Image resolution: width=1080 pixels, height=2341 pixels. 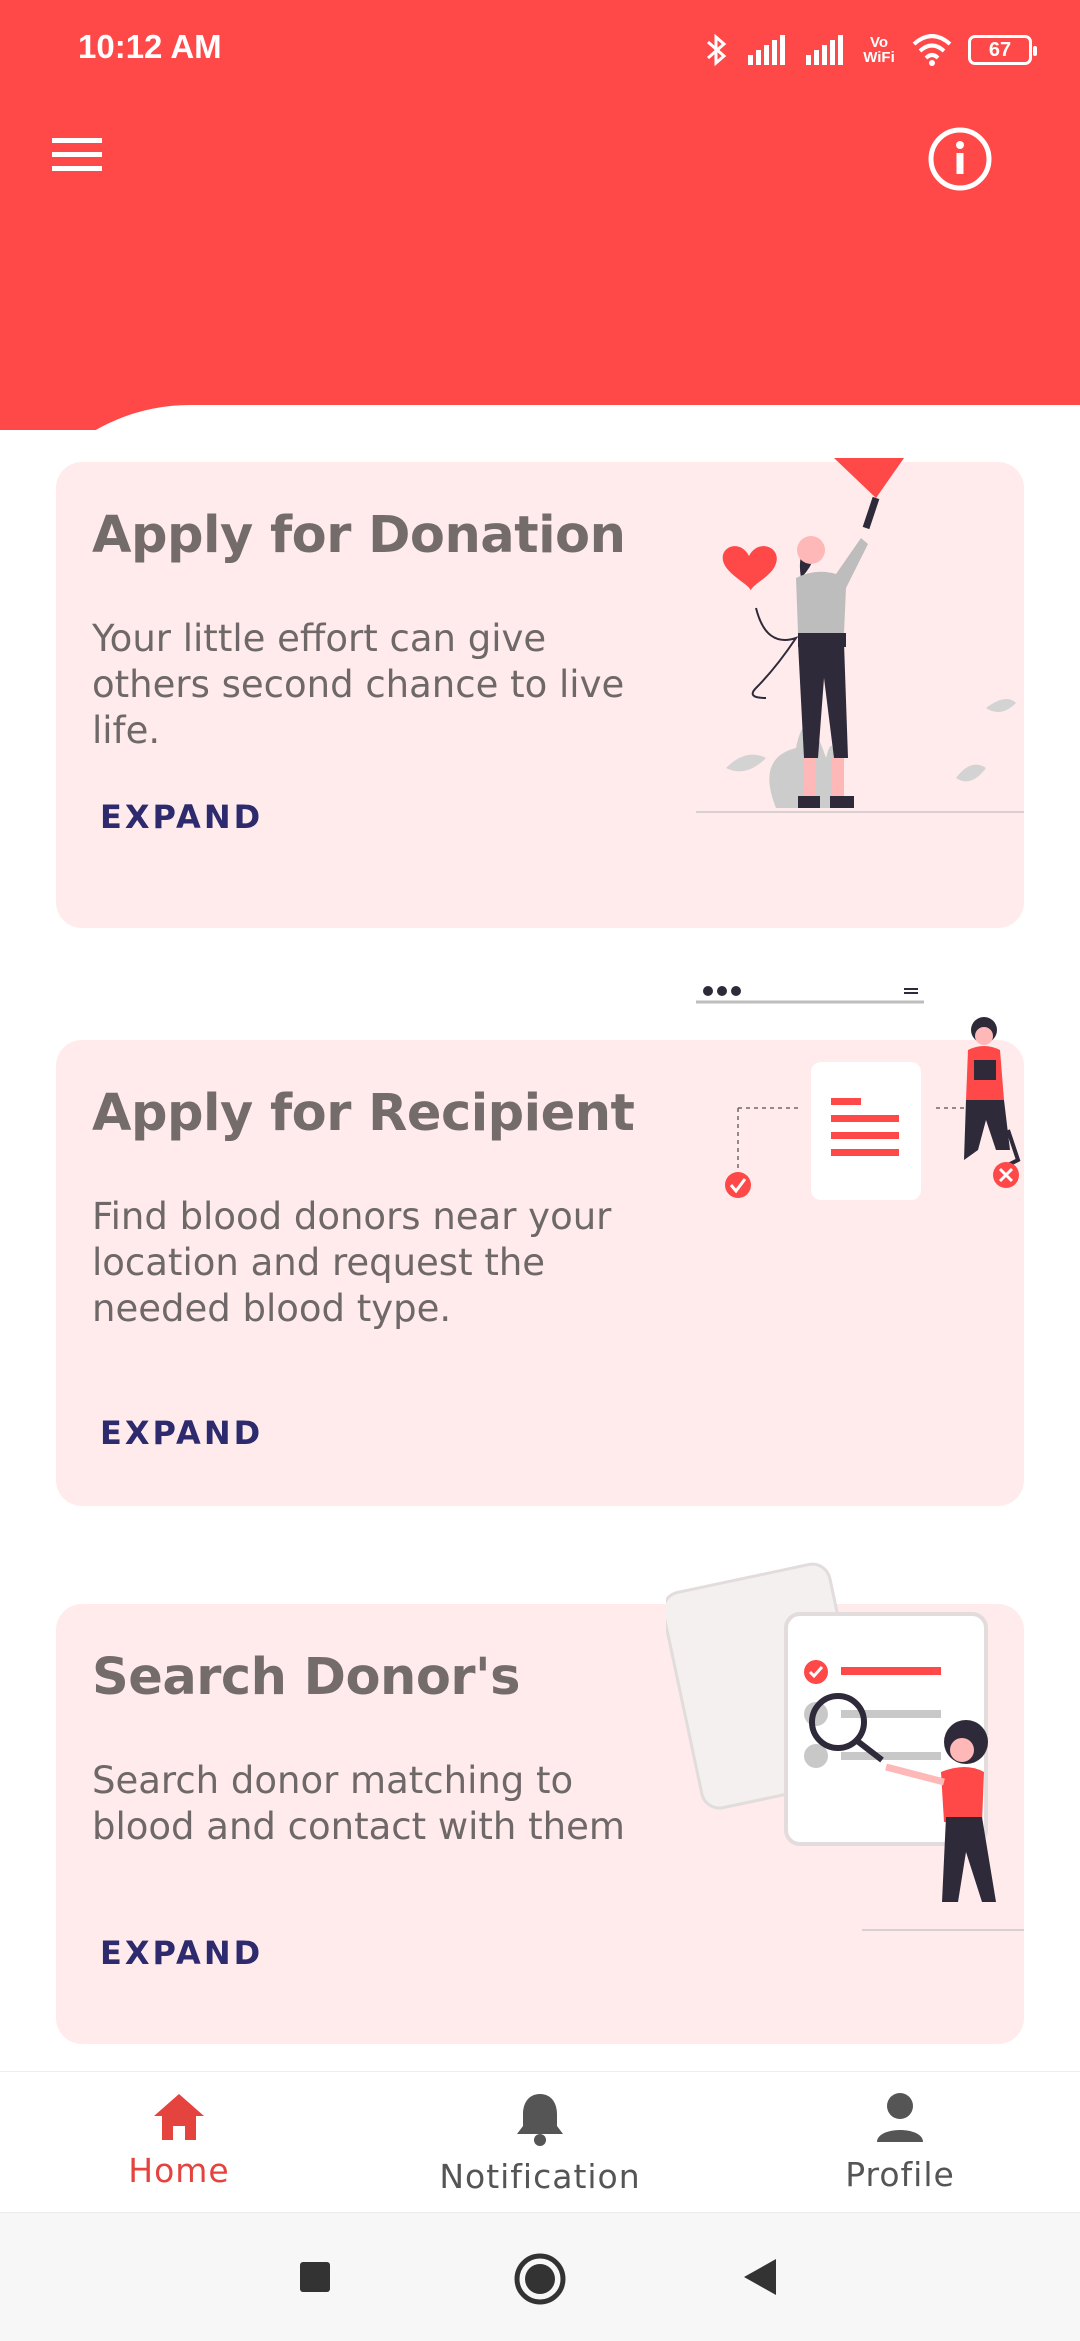 I want to click on home-icon, so click(x=179, y=2117).